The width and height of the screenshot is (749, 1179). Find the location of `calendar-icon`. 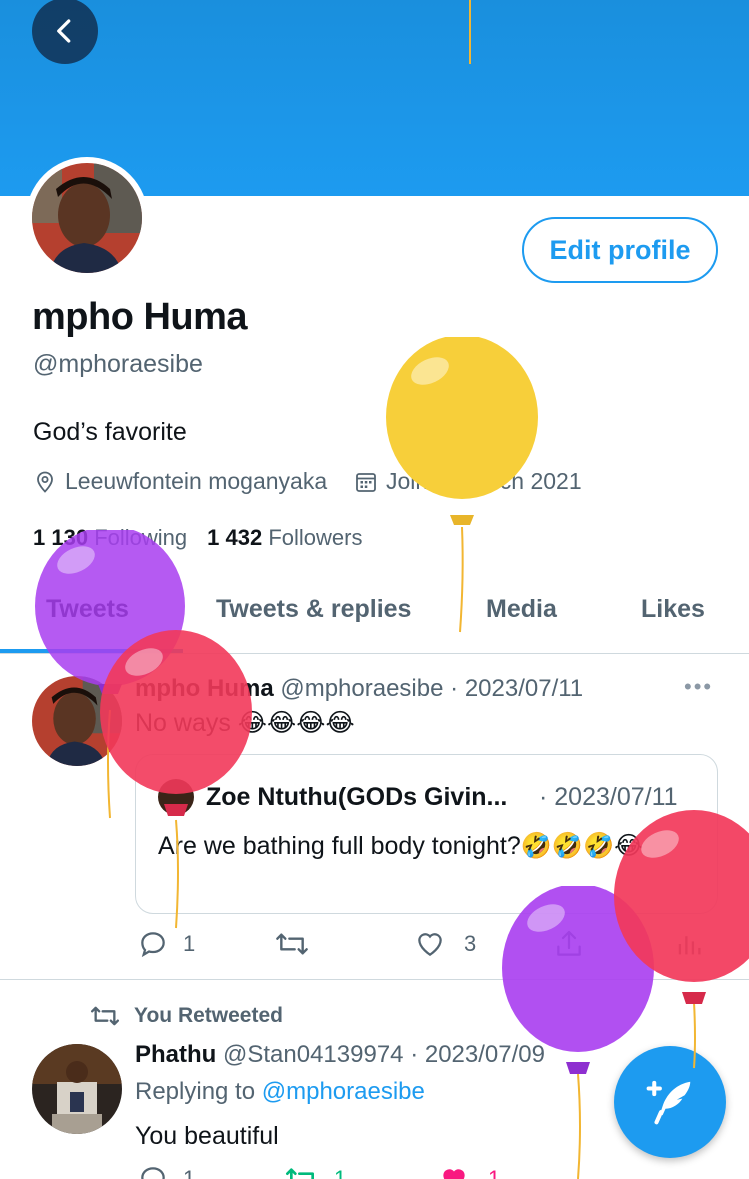

calendar-icon is located at coordinates (366, 482).